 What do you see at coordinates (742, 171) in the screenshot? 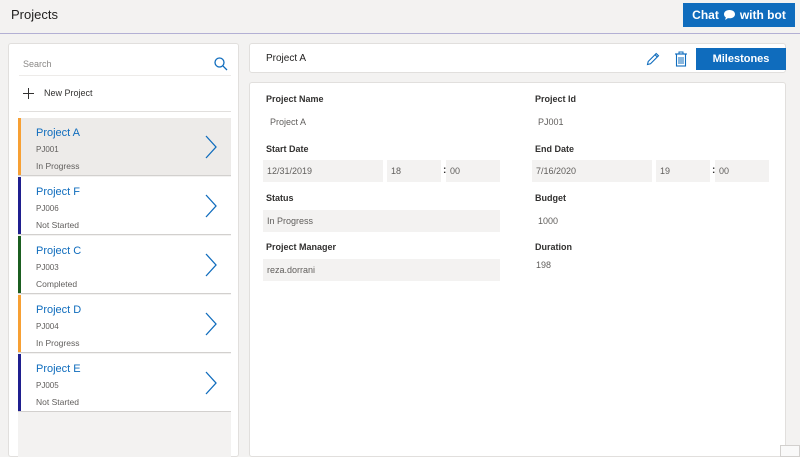
I see `end-minute-dropdown: 00` at bounding box center [742, 171].